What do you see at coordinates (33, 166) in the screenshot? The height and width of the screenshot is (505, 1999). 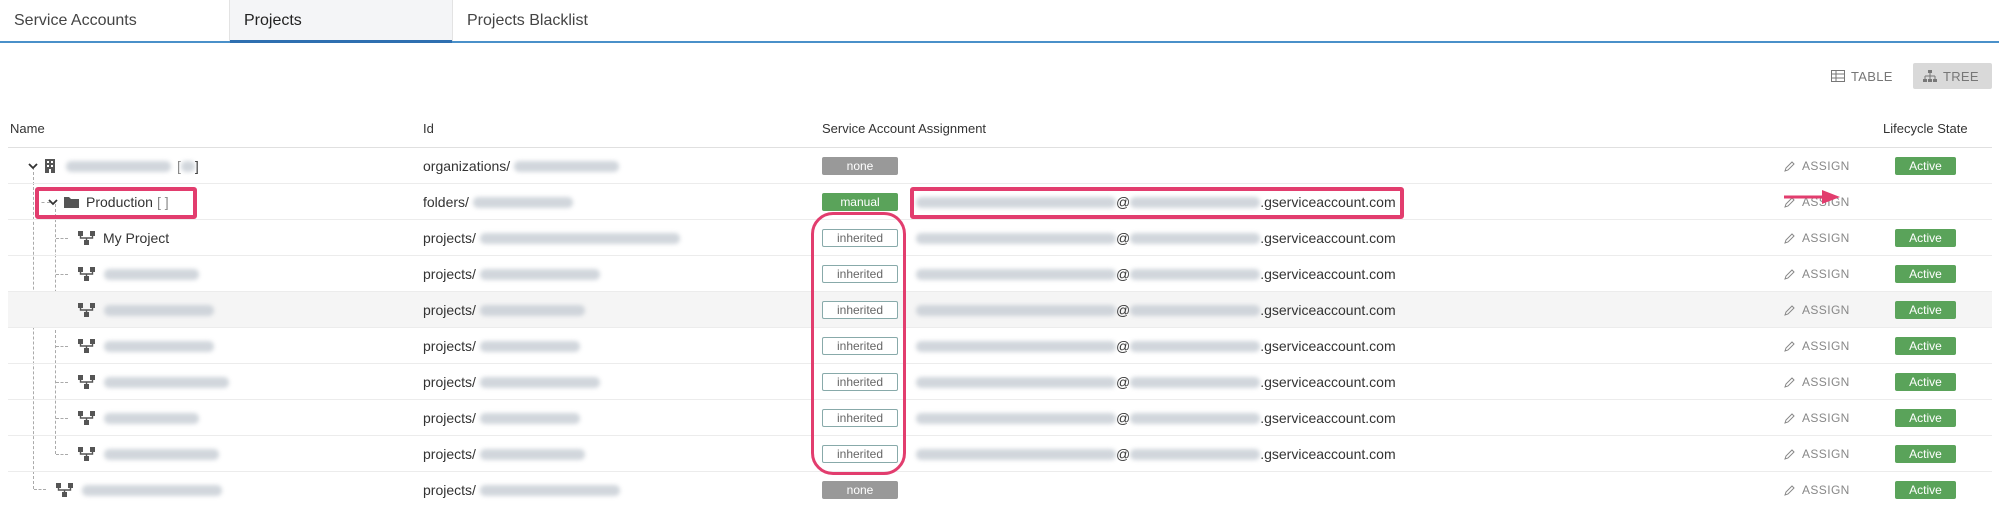 I see `chevron-down-icon` at bounding box center [33, 166].